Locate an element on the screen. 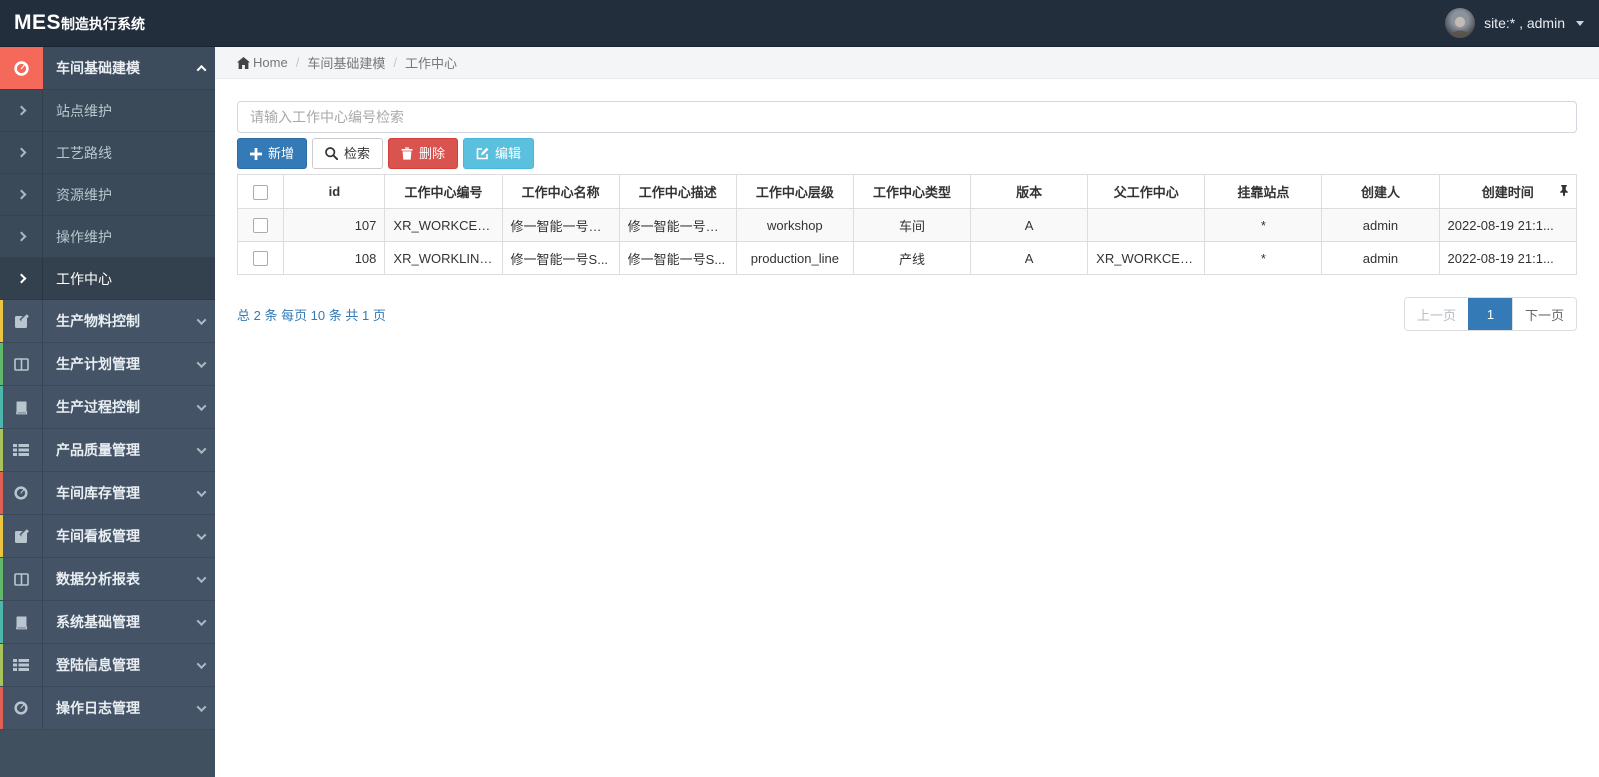 The image size is (1599, 777). person-icon is located at coordinates (1460, 27).